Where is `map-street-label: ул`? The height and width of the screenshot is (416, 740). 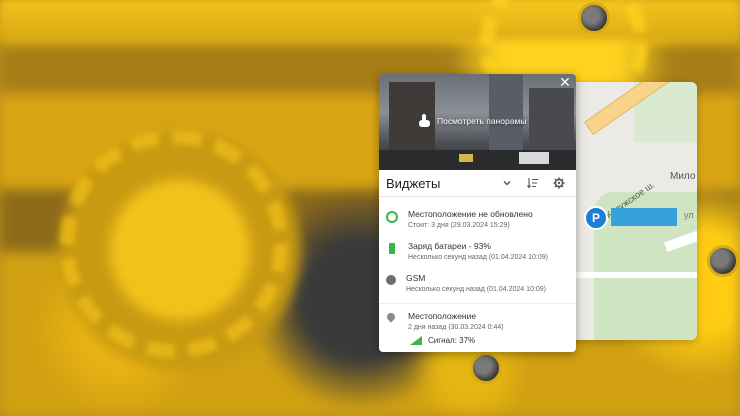
map-street-label: ул is located at coordinates (689, 215).